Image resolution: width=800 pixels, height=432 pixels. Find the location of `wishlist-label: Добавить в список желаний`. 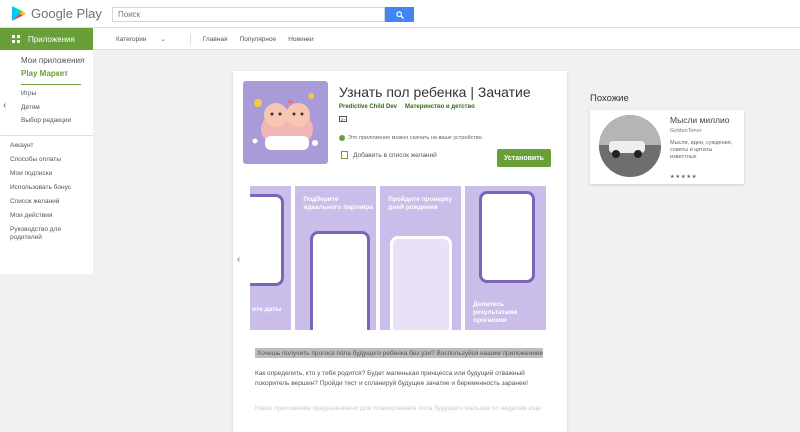

wishlist-label: Добавить в список желаний is located at coordinates (395, 155).